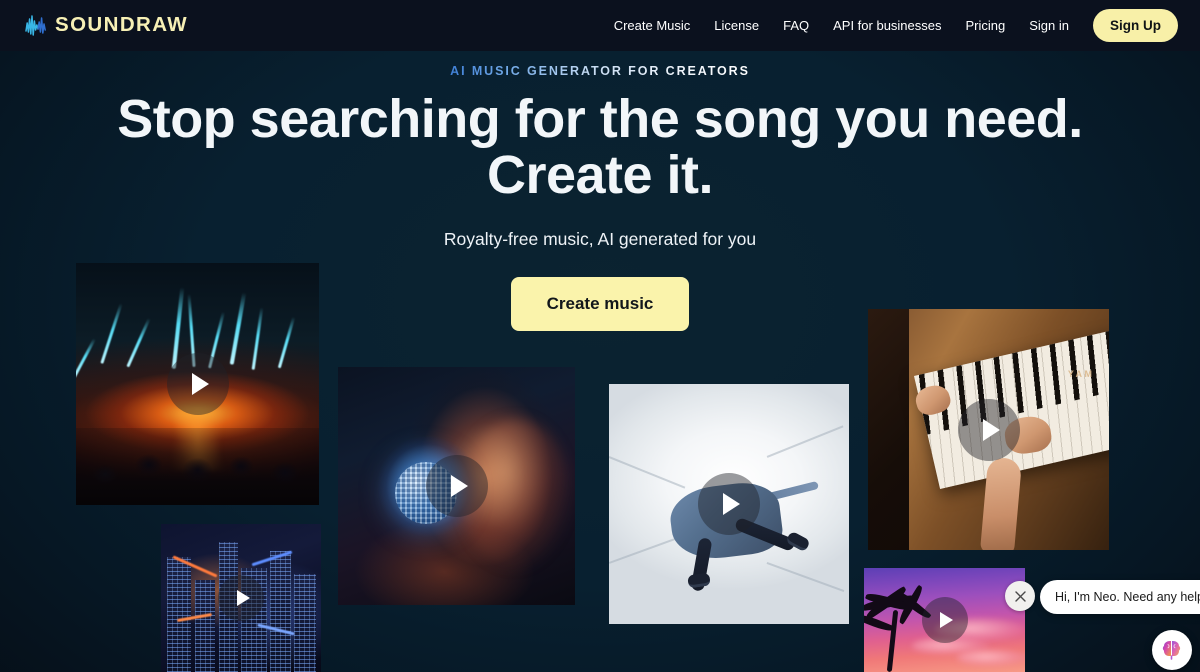  Describe the element at coordinates (1081, 374) in the screenshot. I see `piano-brand-text: YAM` at that location.